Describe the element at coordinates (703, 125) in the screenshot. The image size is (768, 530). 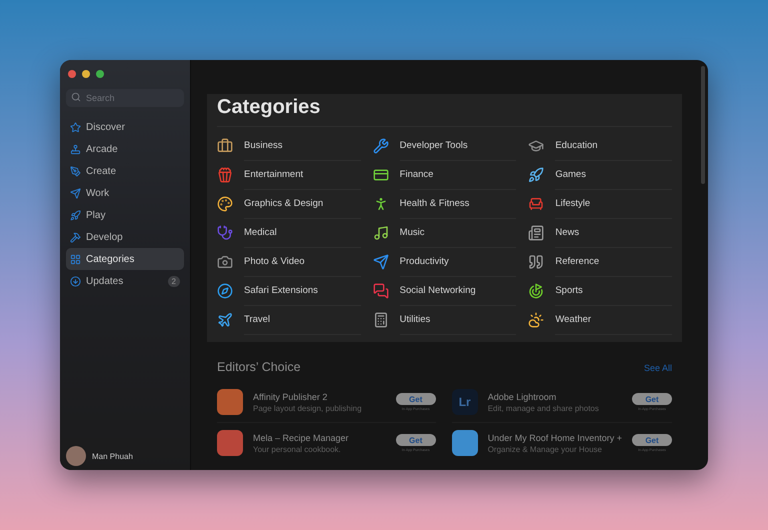
I see `scrollbar` at that location.